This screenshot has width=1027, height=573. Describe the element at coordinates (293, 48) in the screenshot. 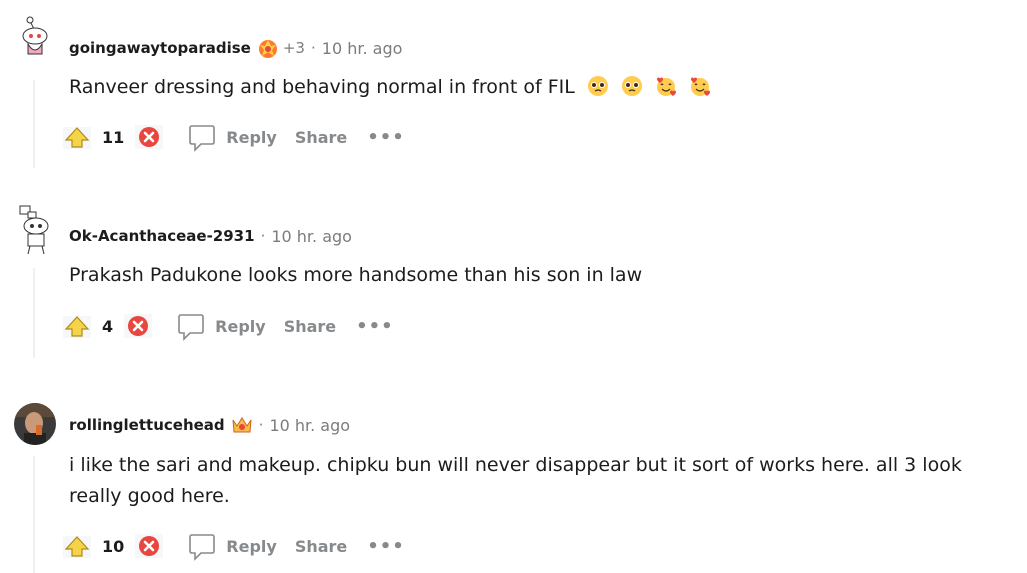

I see `award-count: +3` at that location.